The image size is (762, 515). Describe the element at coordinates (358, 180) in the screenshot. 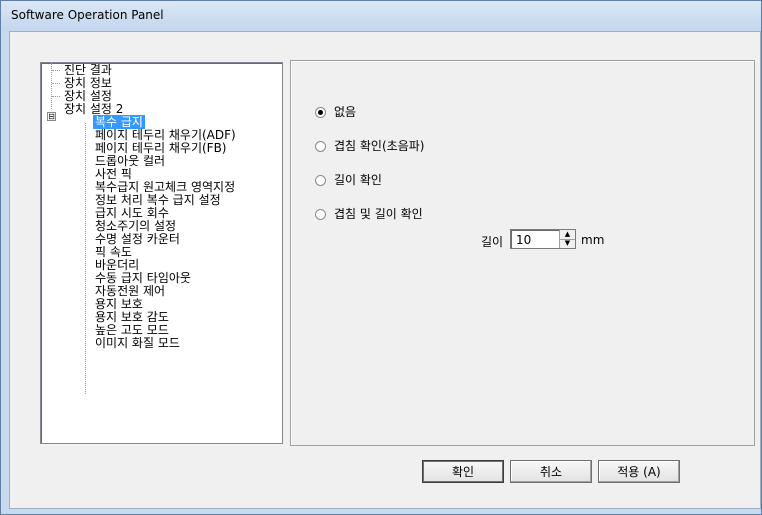

I see `radio-label: 길이 확인` at that location.